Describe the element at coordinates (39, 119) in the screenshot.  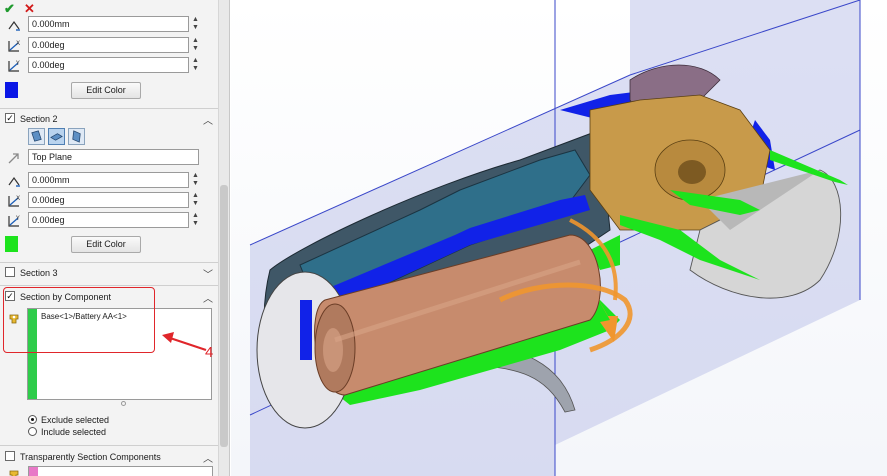
I see `section2-title: Section 2` at that location.